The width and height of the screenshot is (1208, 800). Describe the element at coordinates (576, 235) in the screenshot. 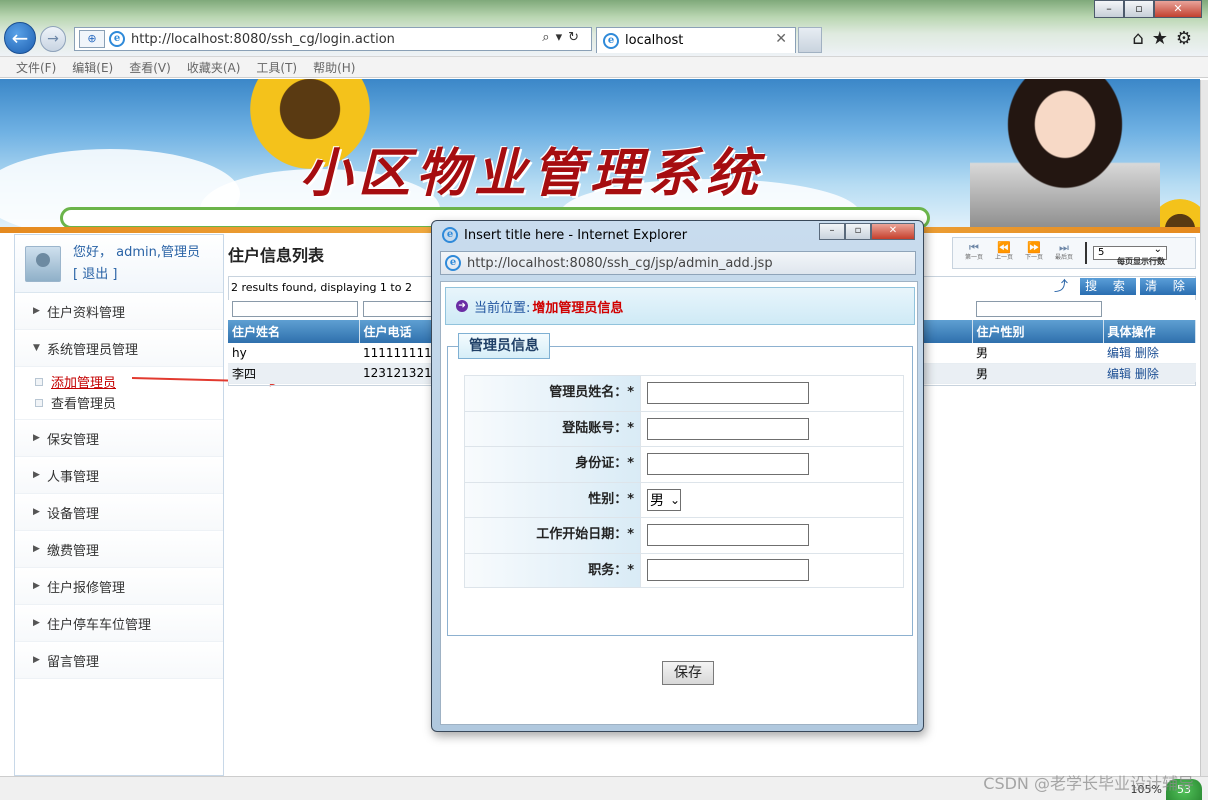

I see `popup-title: Insert title here - Internet Explorer` at that location.